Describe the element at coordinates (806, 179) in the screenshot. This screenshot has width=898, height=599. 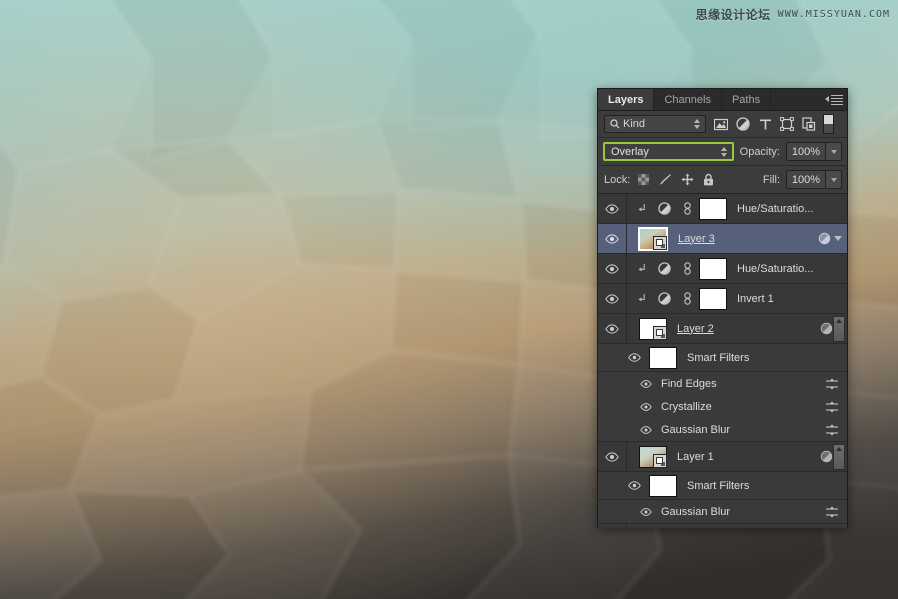
I see `fill-value: 100%` at that location.